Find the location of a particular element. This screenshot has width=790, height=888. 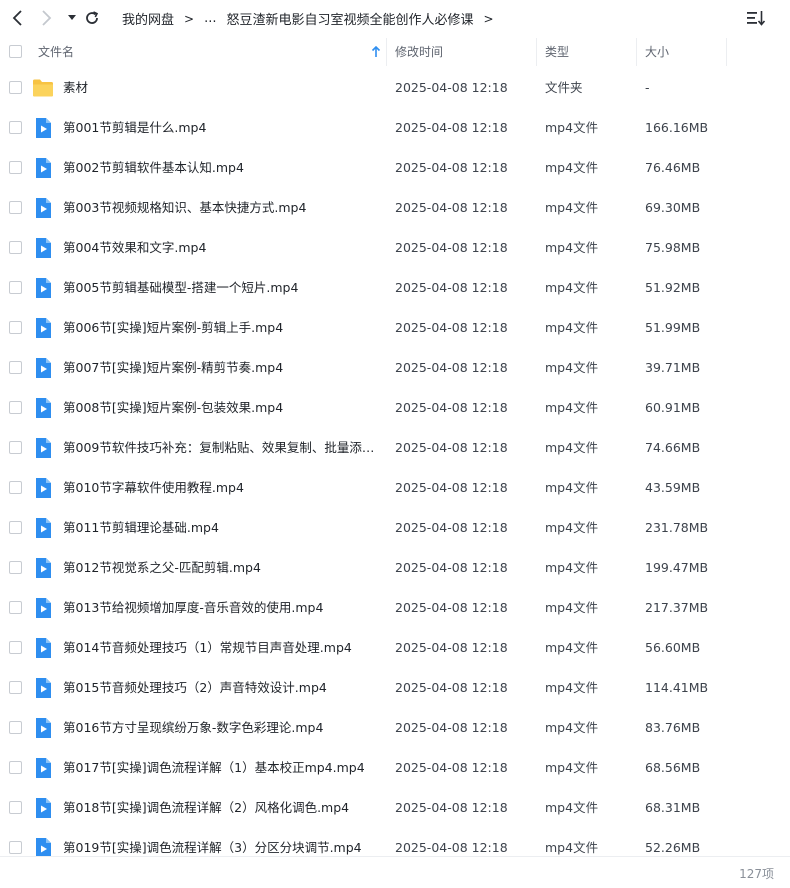

file-name: 第008节[实操]短片案例-包装效果.mp4 is located at coordinates (220, 408).